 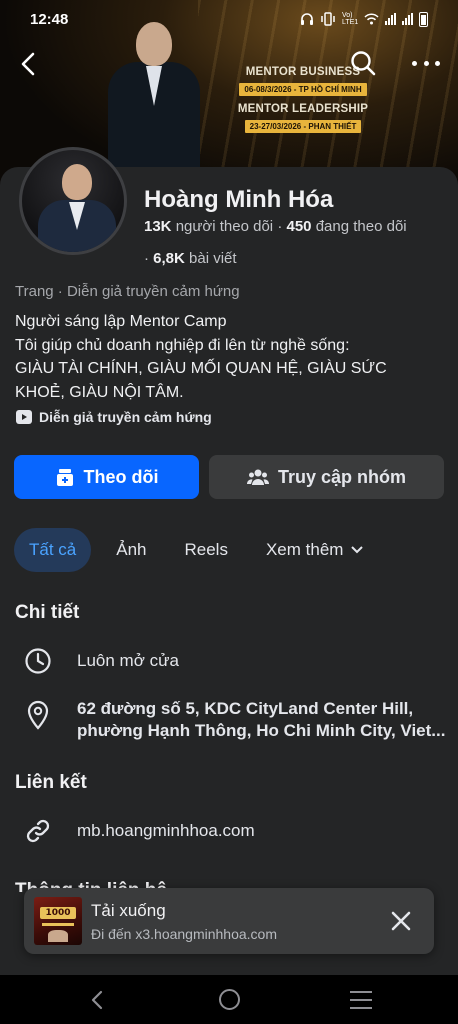 I want to click on links-heading: Liên kết, so click(x=51, y=782).